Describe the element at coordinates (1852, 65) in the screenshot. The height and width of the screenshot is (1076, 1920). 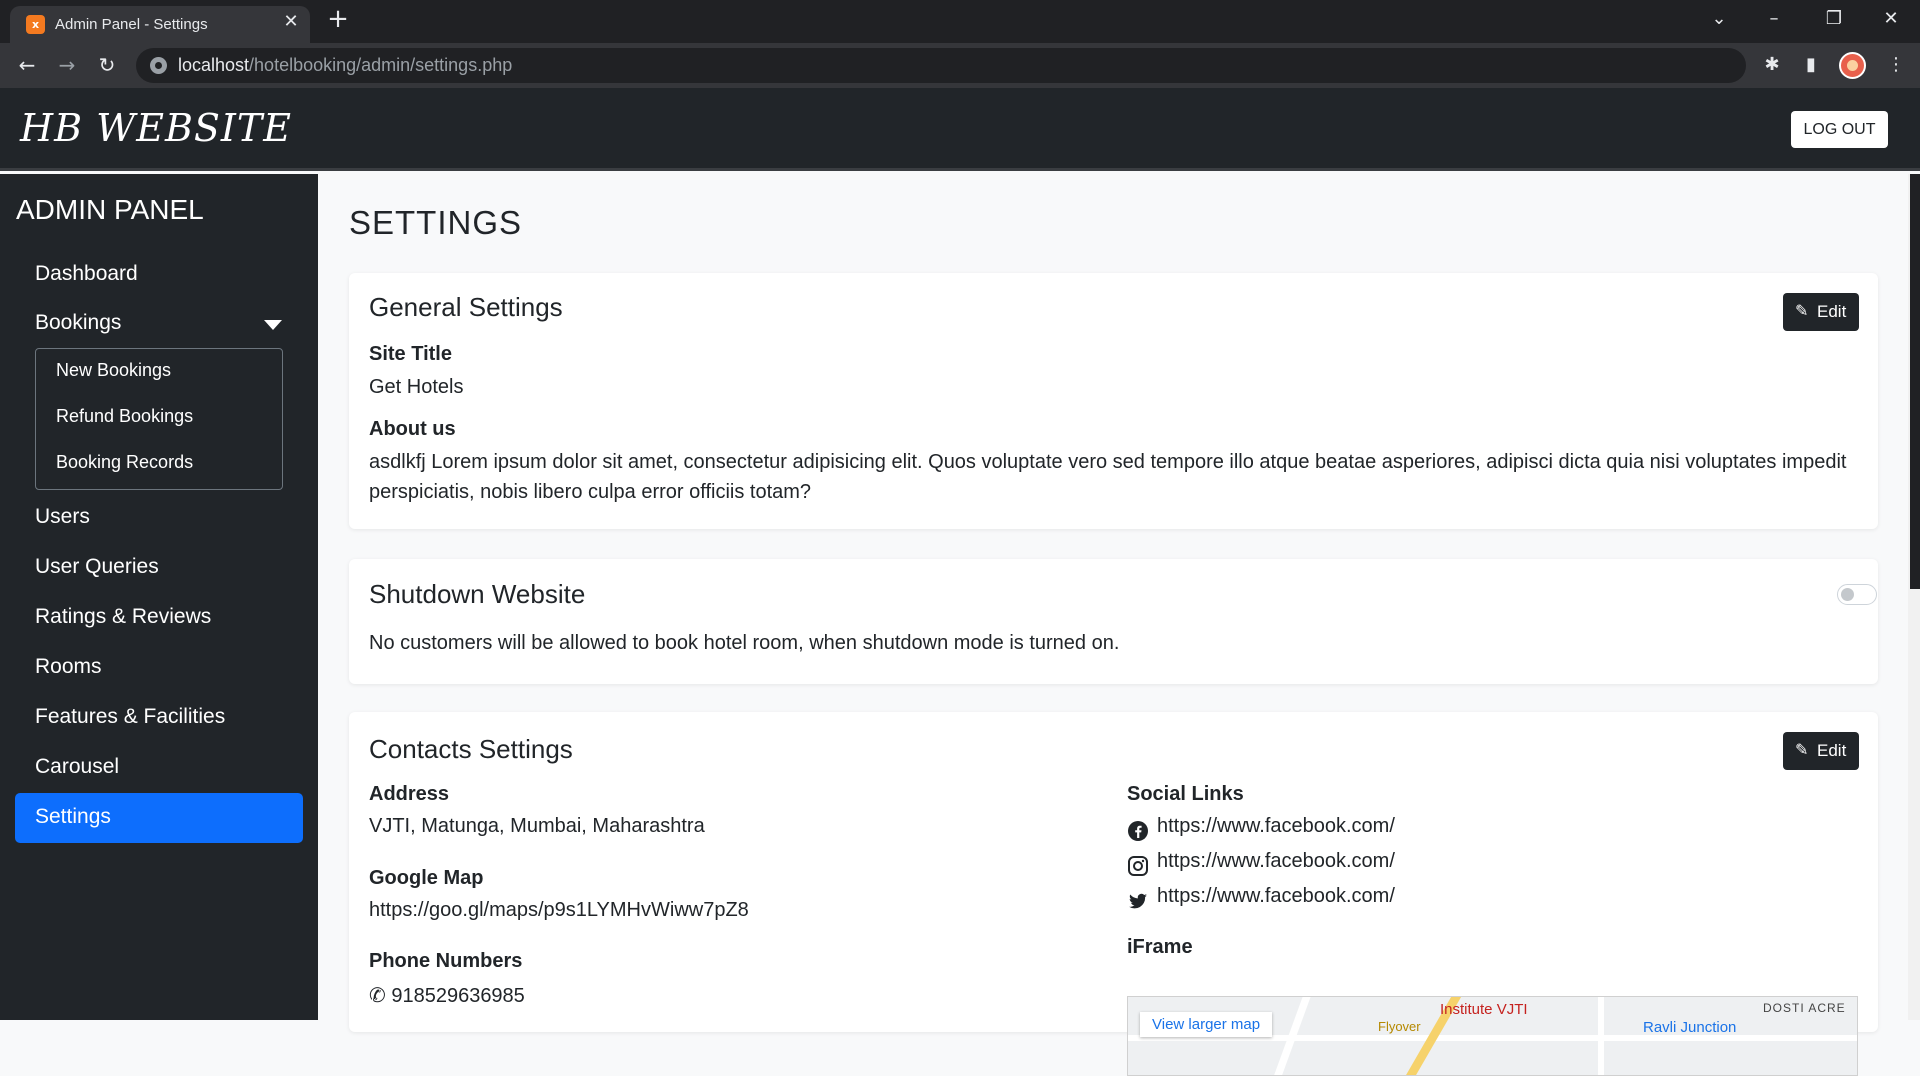
I see `profile-avatar` at that location.